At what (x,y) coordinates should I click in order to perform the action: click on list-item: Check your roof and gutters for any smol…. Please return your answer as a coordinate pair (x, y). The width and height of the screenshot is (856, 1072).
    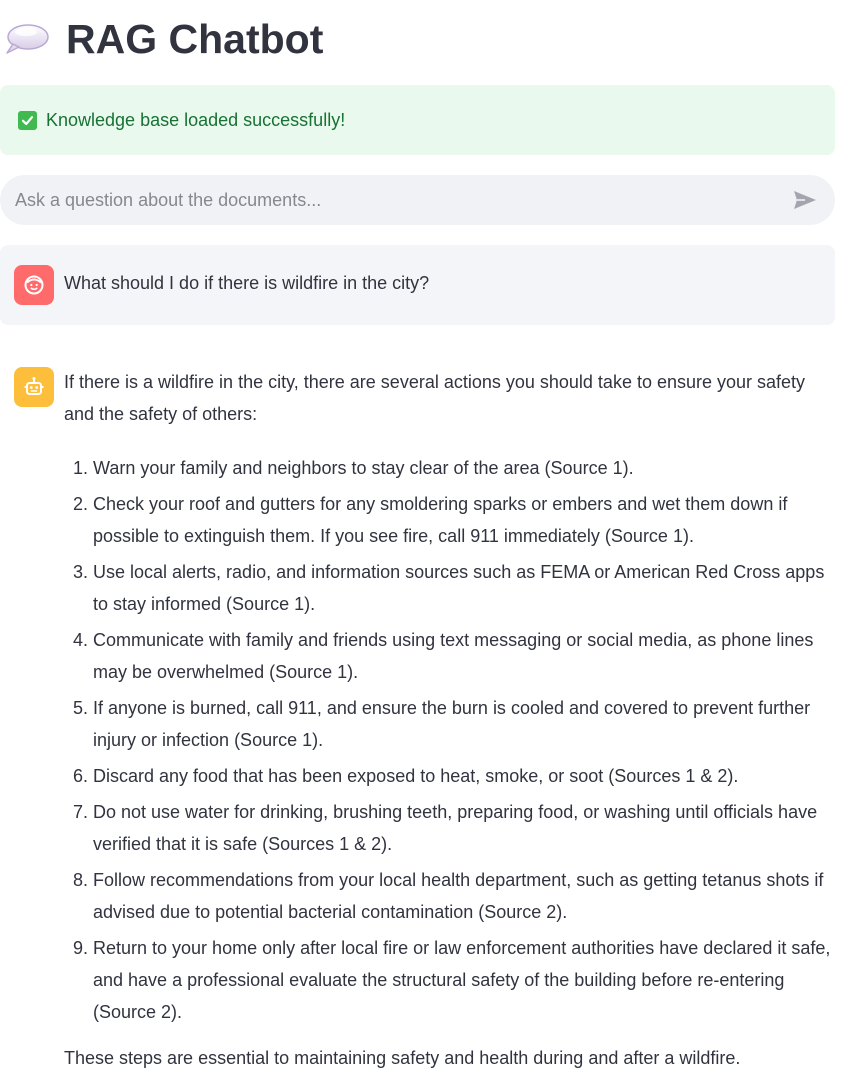
    Looking at the image, I should click on (466, 520).